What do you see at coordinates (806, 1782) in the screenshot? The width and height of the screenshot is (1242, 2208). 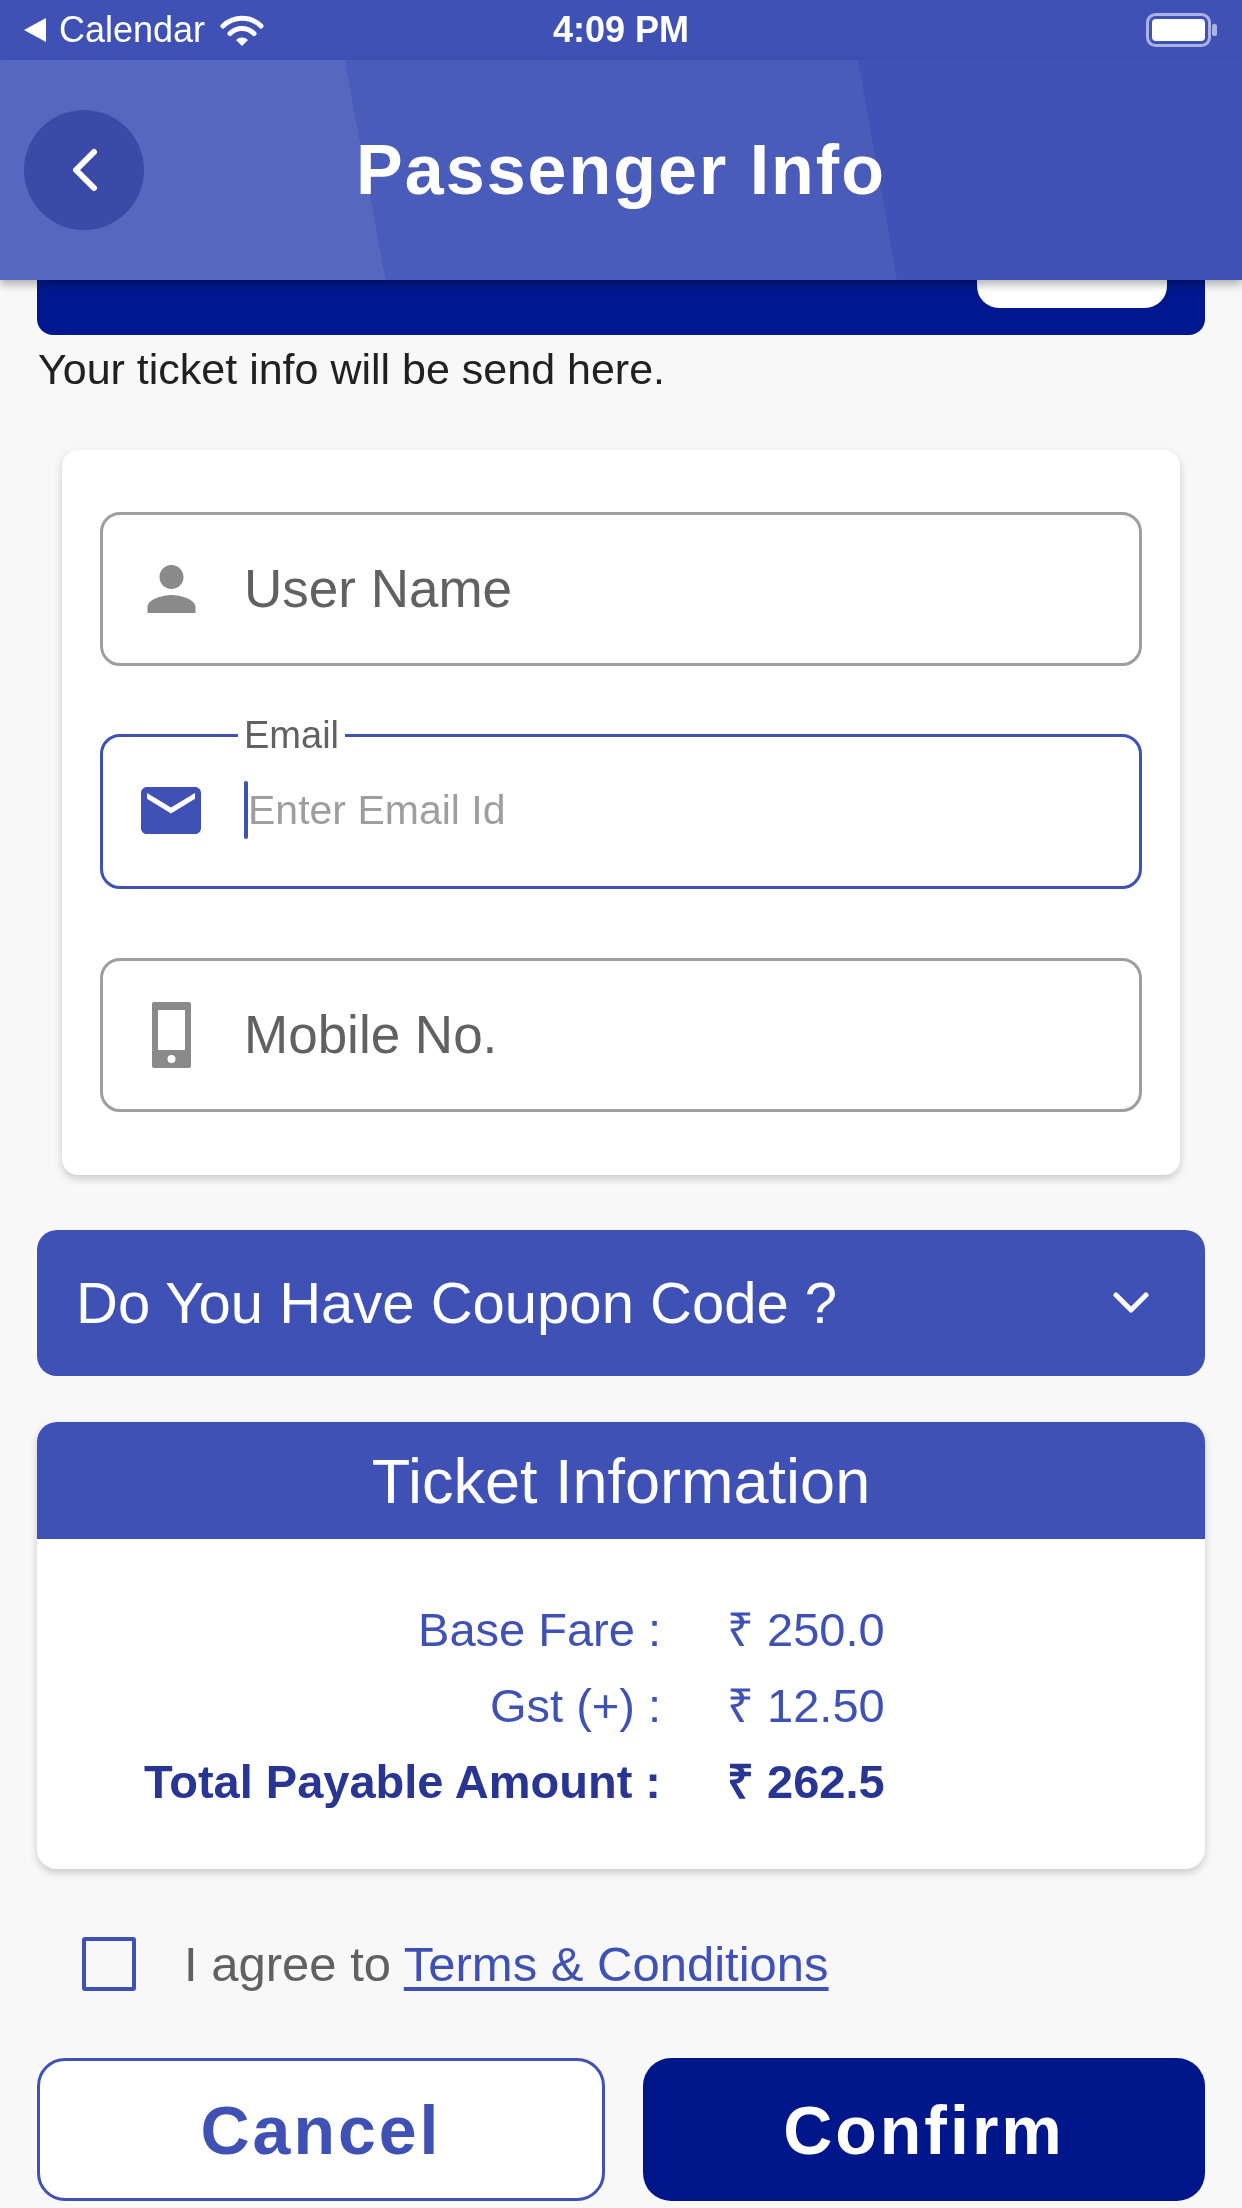 I see `fare-value: ₹ 262.5` at bounding box center [806, 1782].